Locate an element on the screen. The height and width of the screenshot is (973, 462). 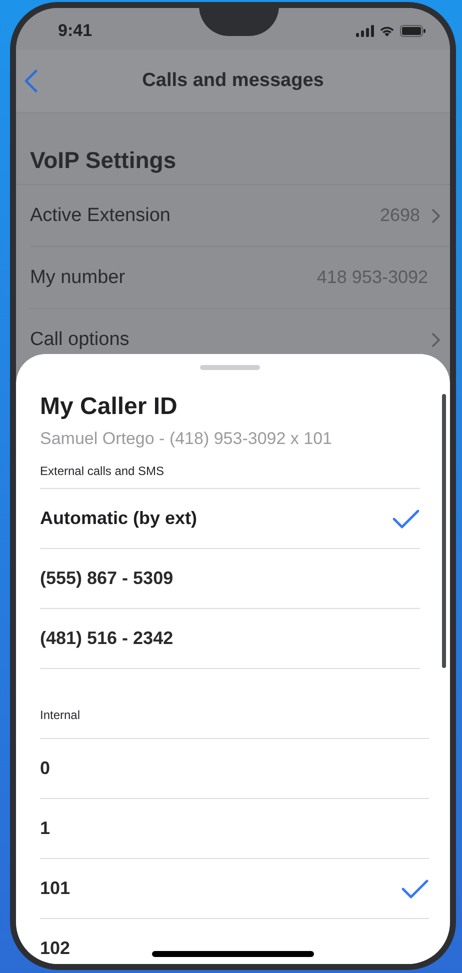
option-row: 0 is located at coordinates (234, 769).